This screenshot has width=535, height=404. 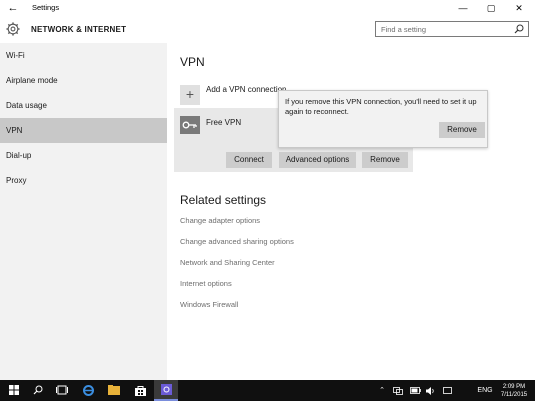 What do you see at coordinates (206, 283) in the screenshot?
I see `link-internet-options: Internet options` at bounding box center [206, 283].